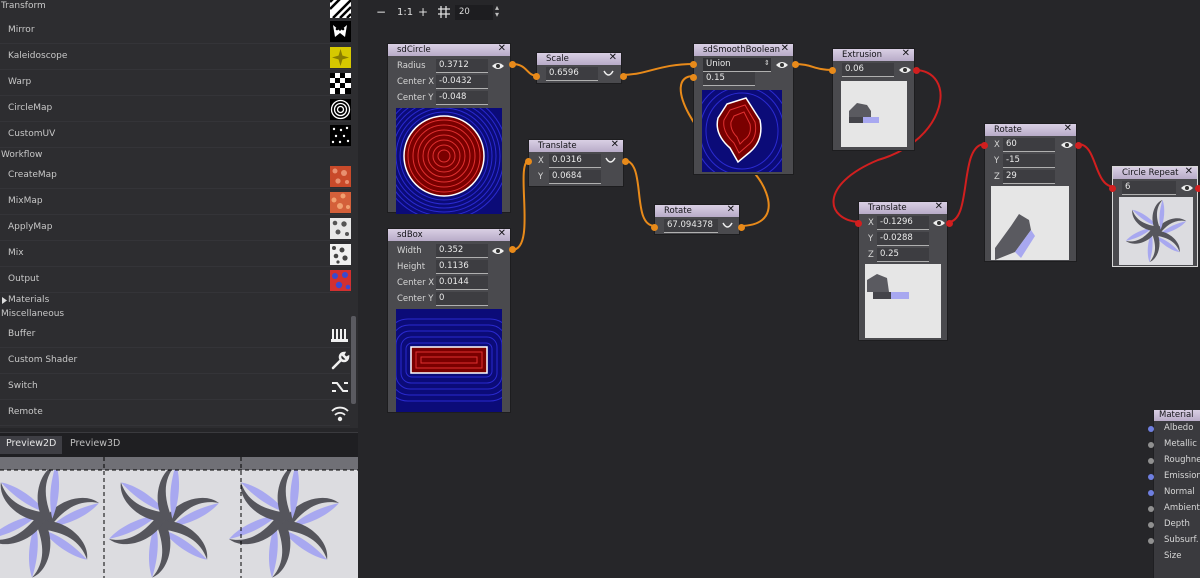 The image size is (1200, 578). Describe the element at coordinates (462, 251) in the screenshot. I see `width-field: 0.352` at that location.